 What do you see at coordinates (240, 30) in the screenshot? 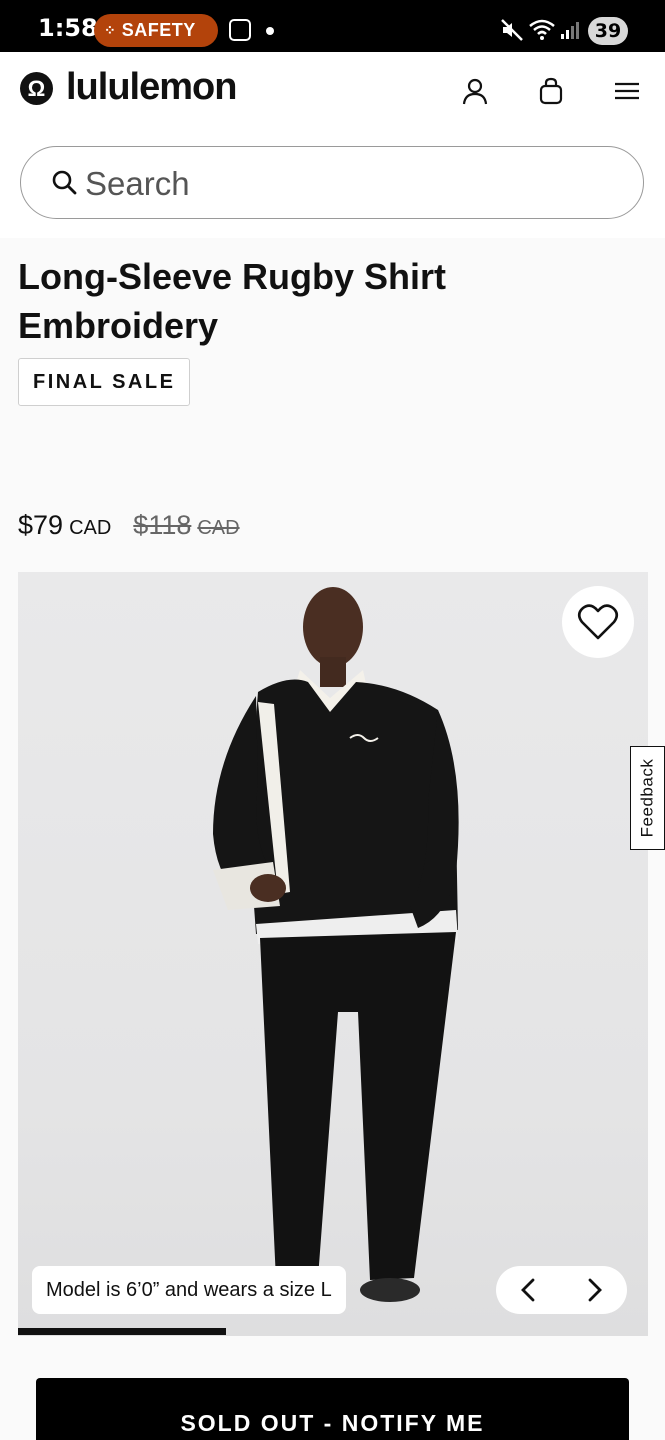
I see `screenshot-icon` at bounding box center [240, 30].